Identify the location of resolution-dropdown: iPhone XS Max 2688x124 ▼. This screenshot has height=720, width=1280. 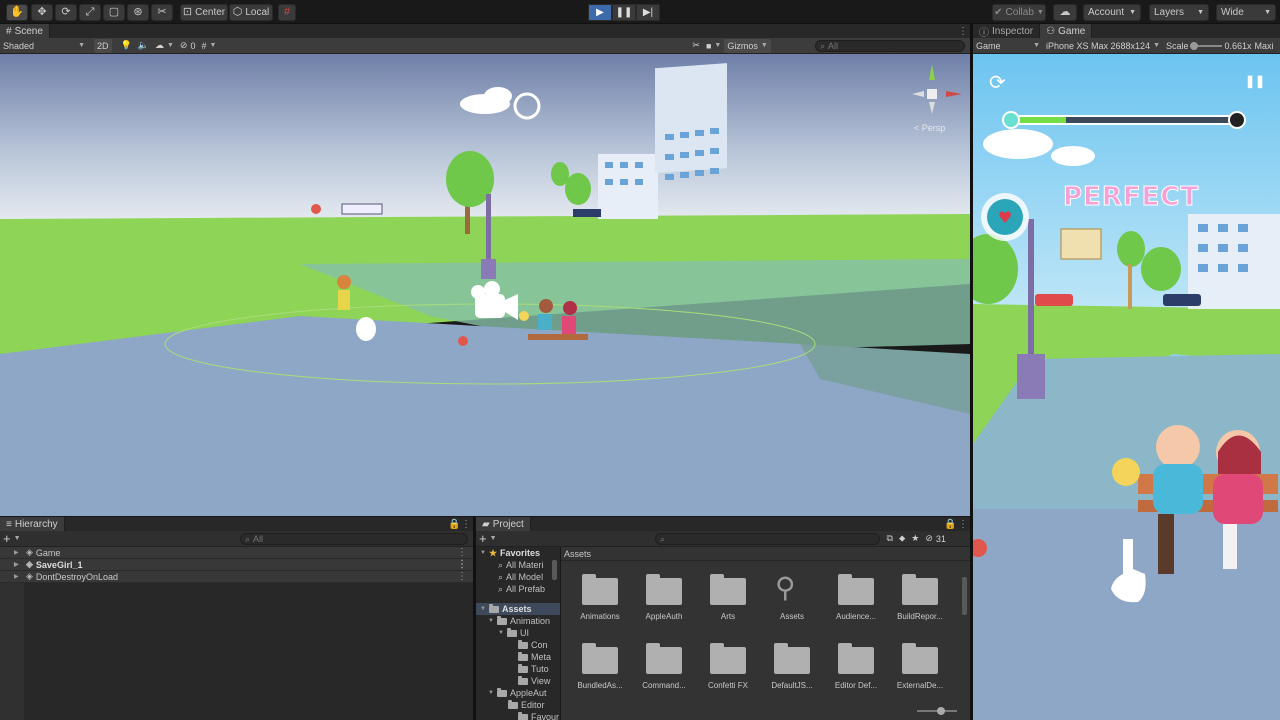
(1103, 46).